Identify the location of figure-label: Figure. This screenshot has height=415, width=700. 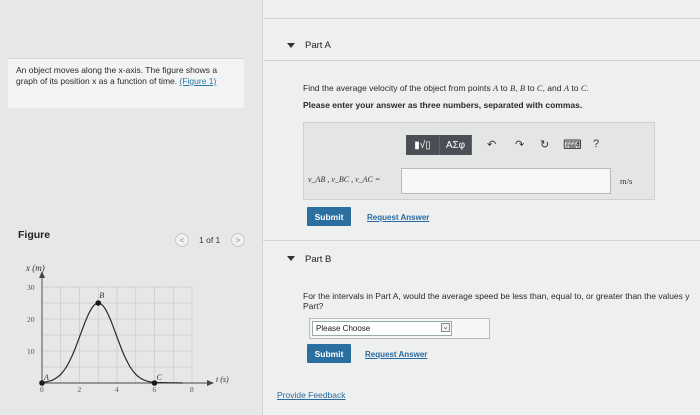
(34, 235).